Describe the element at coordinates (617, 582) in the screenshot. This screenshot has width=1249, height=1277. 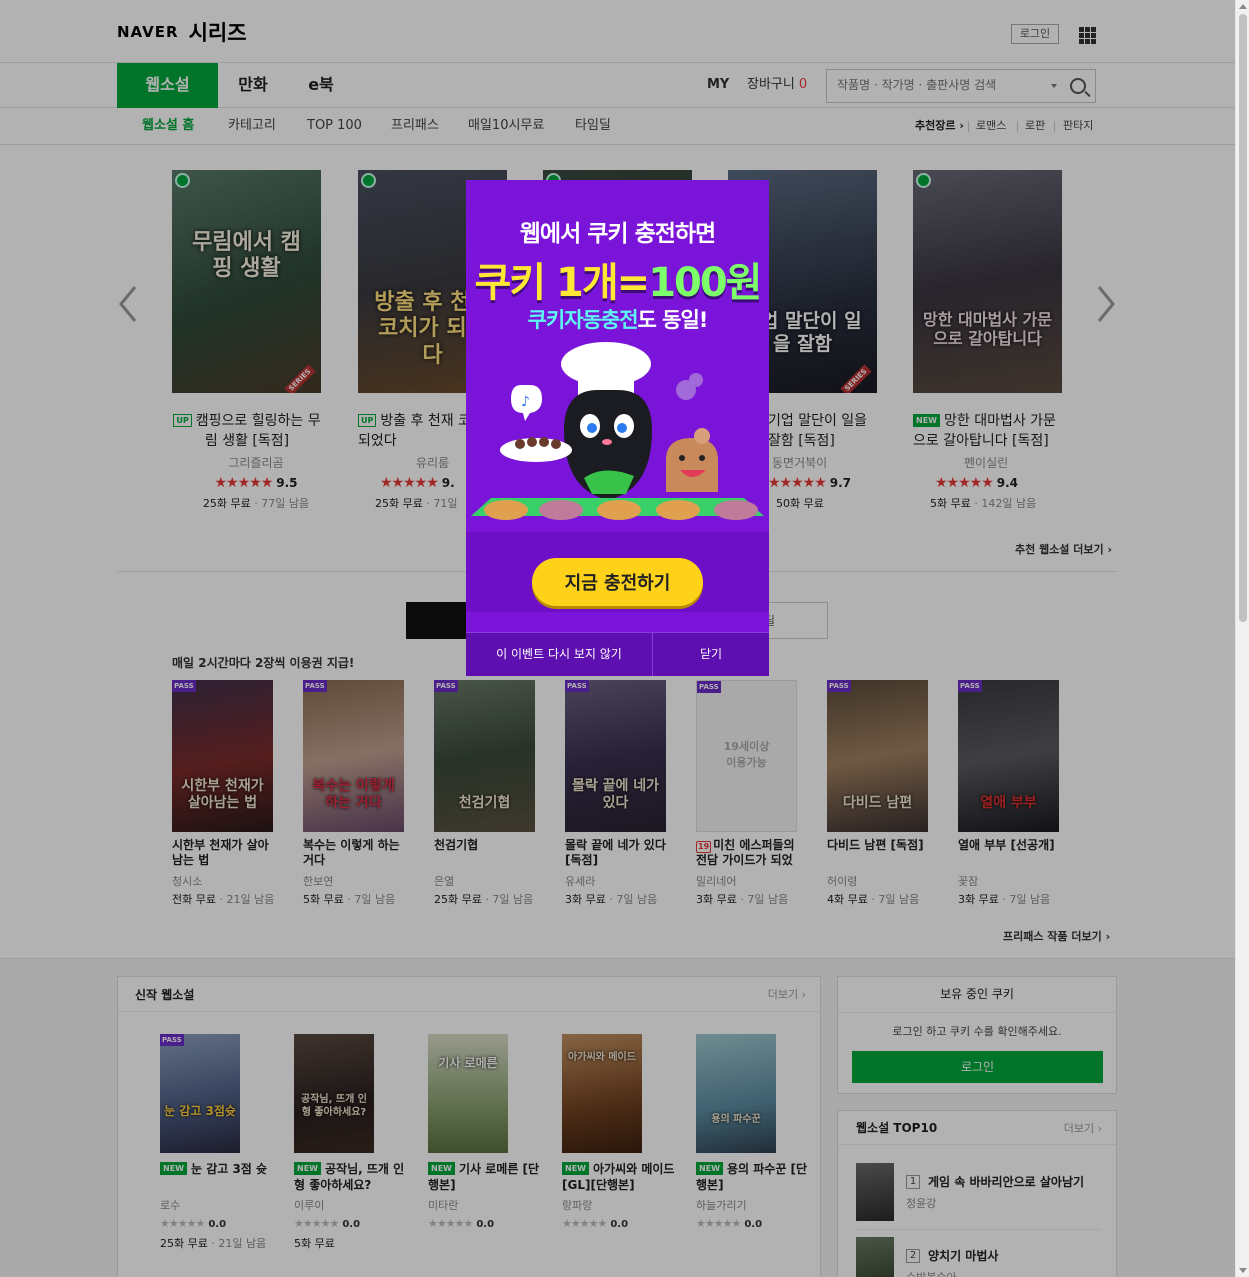
I see `charge-now-button: 지금 충전하기` at that location.